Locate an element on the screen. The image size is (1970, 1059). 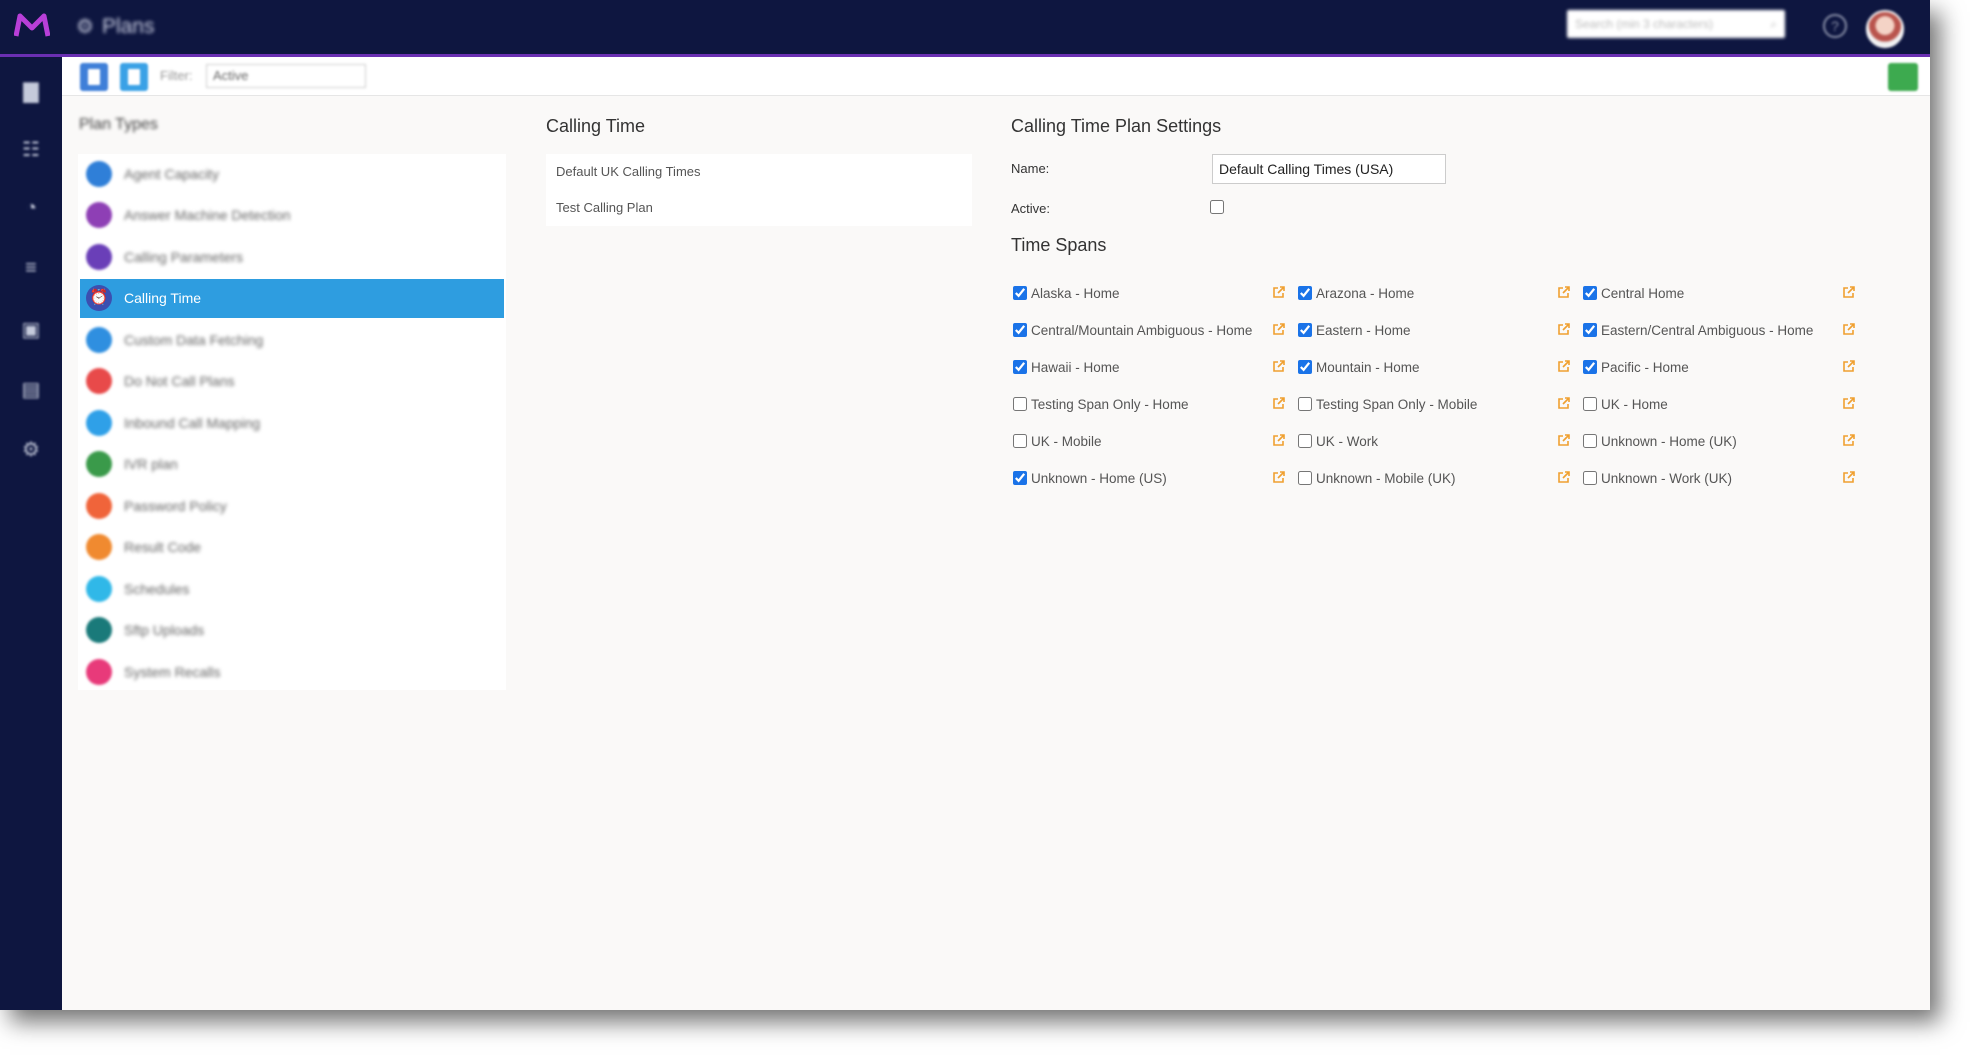
time-spans-title: Time Spans is located at coordinates (1059, 245).